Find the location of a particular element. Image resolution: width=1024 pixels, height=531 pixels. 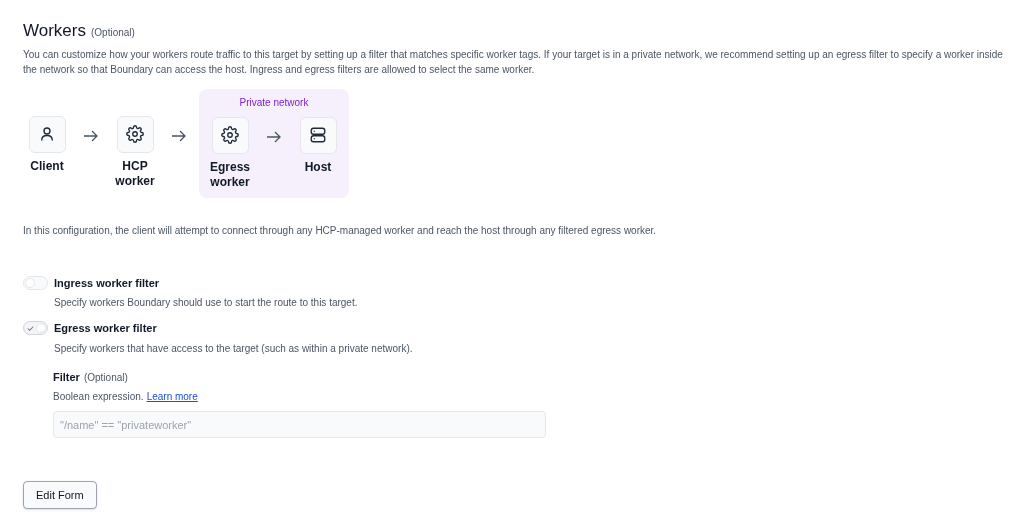

toggle-label: Ingress worker filter is located at coordinates (107, 283).